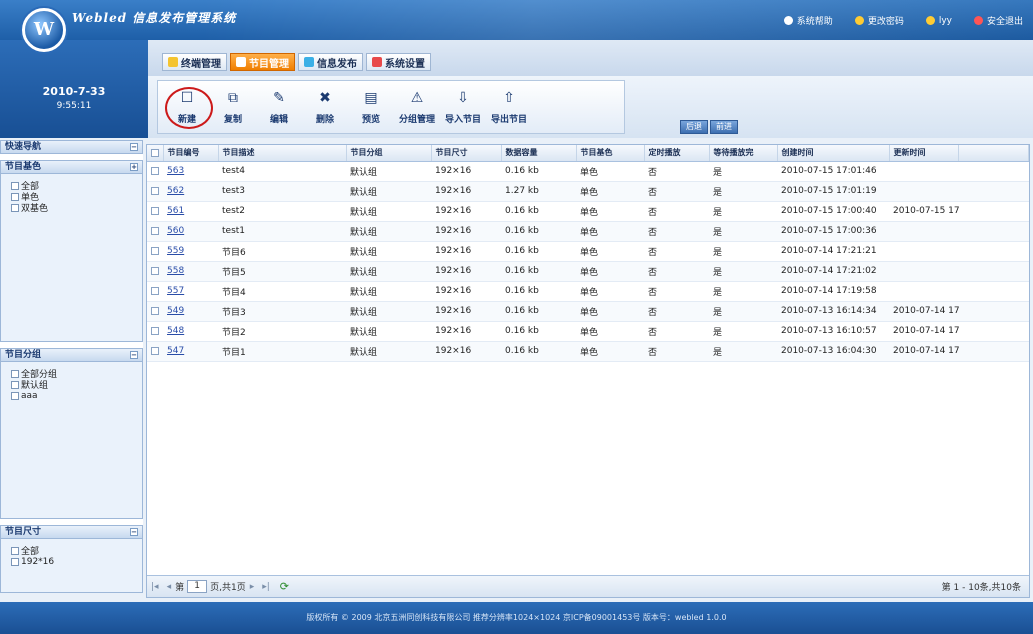  I want to click on column-header: 更新时间, so click(924, 153).